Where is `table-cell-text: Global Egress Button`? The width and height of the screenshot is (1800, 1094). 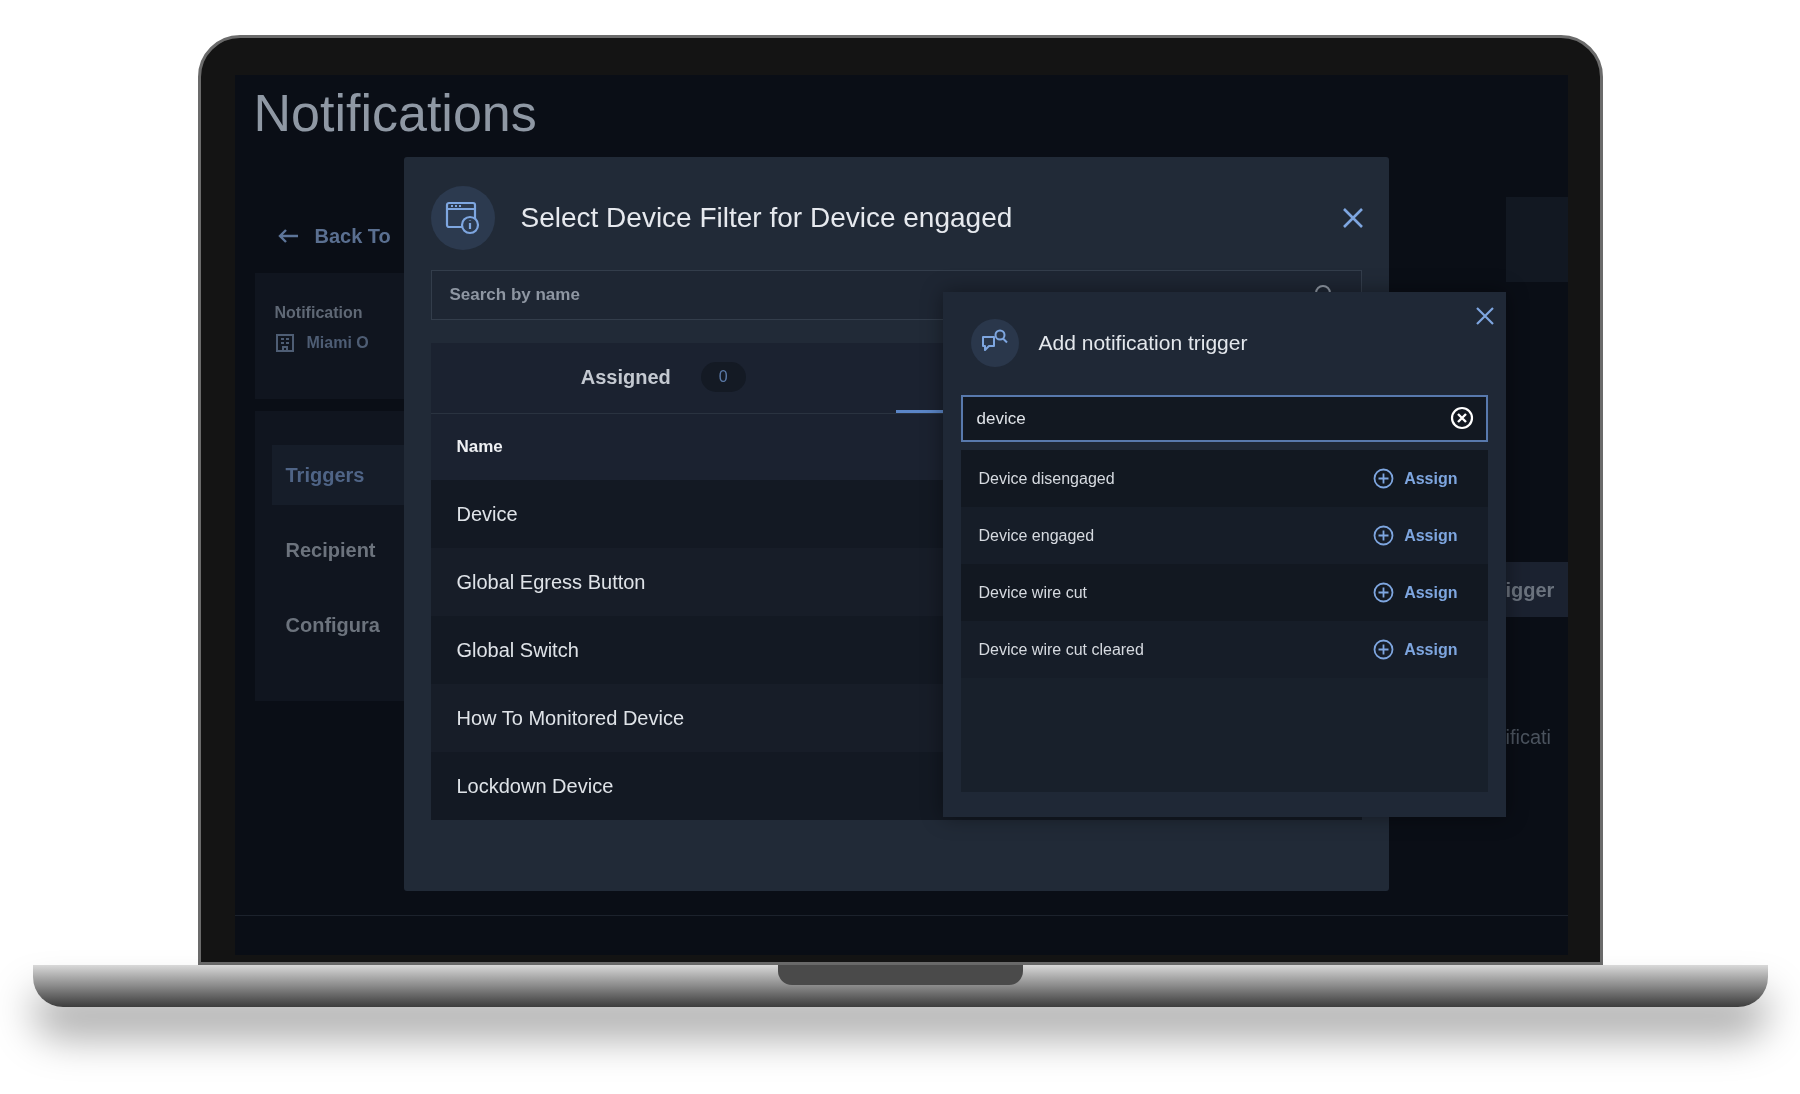
table-cell-text: Global Egress Button is located at coordinates (551, 582).